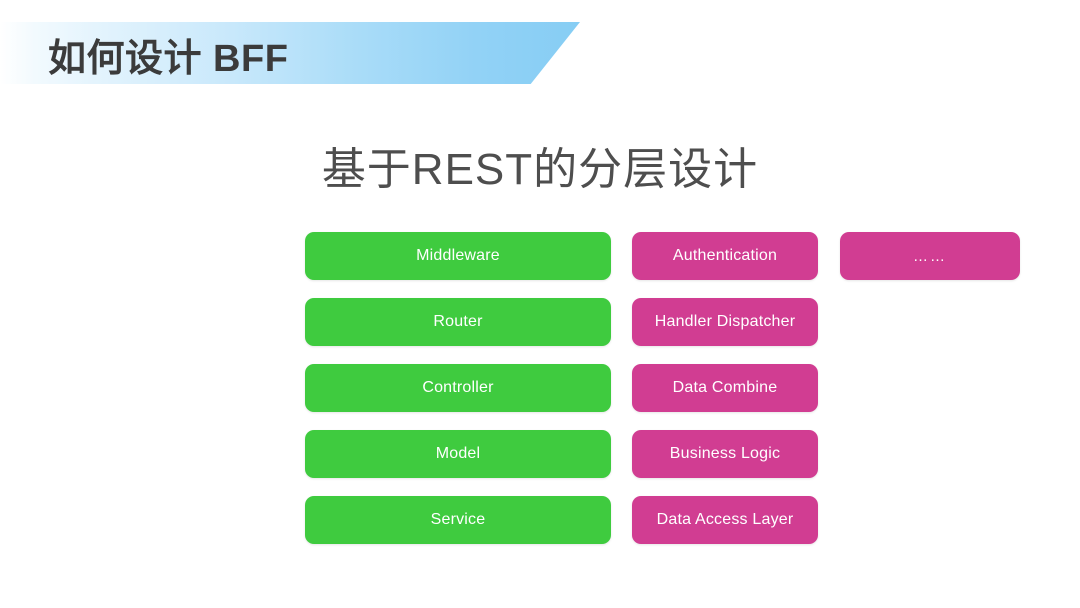  I want to click on stack-box: Data Combine, so click(725, 388).